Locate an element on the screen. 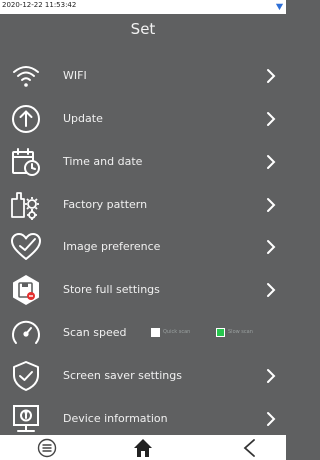 This screenshot has width=320, height=460. menu-item-factory-pattern: Factory pattern is located at coordinates (143, 205).